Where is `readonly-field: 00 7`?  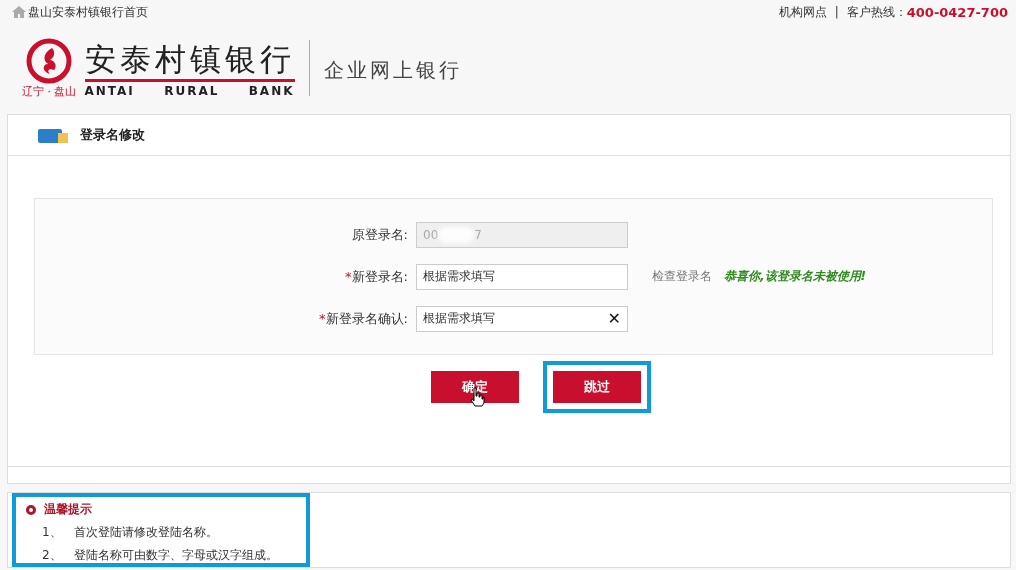 readonly-field: 00 7 is located at coordinates (522, 234).